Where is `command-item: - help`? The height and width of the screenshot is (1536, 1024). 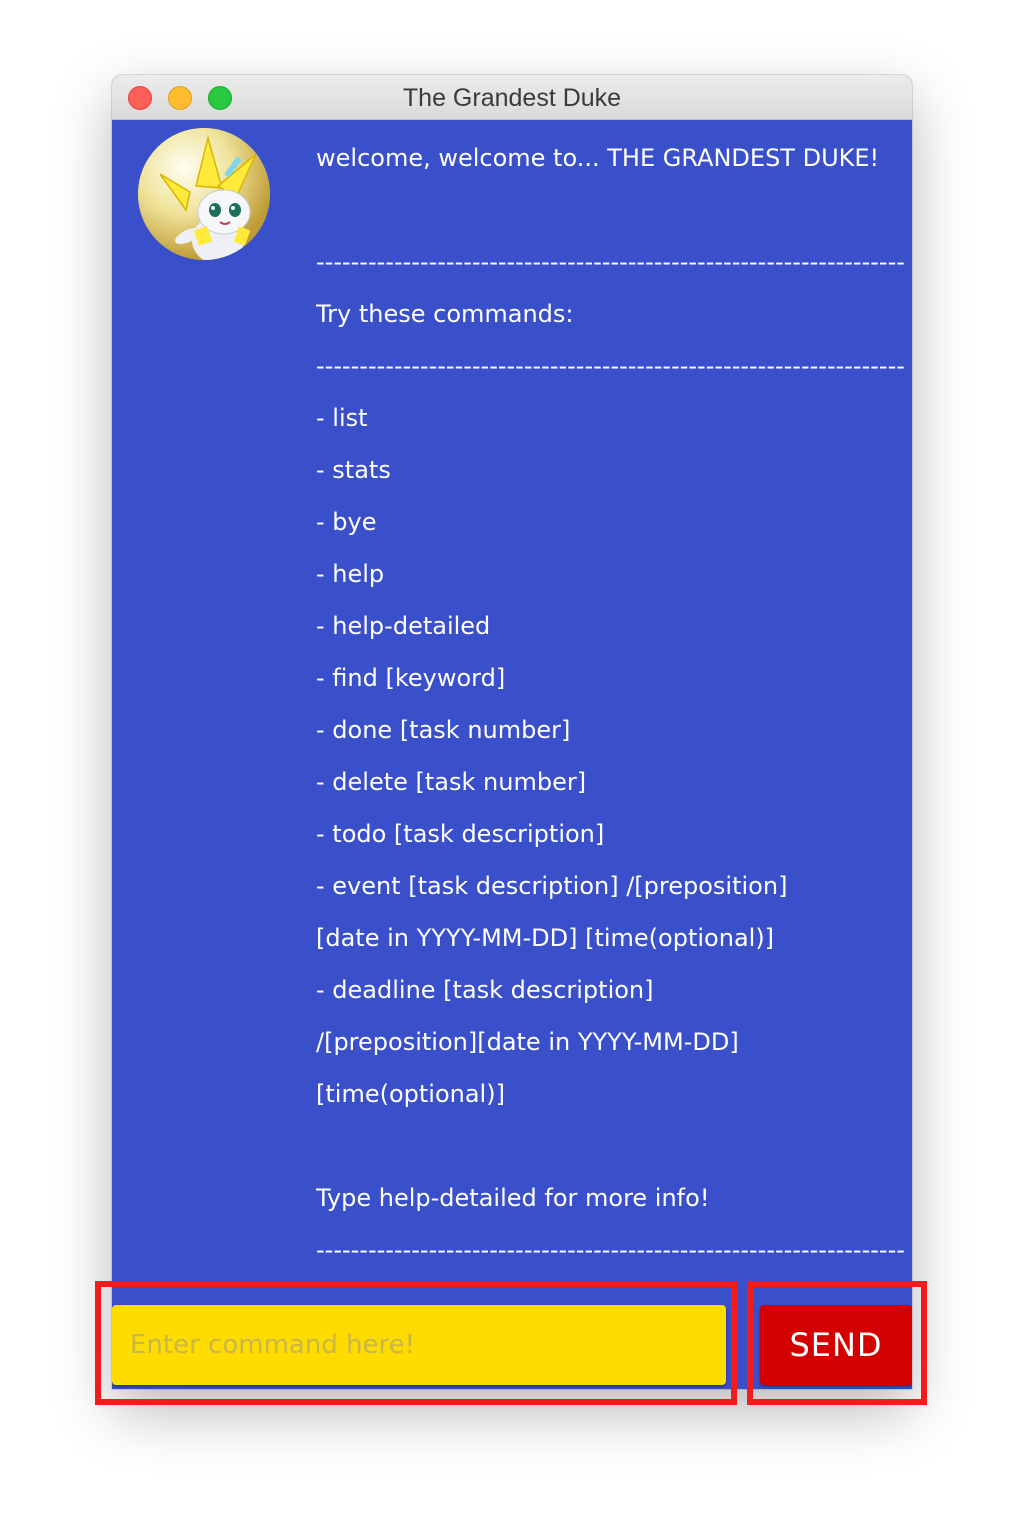
command-item: - help is located at coordinates (350, 574).